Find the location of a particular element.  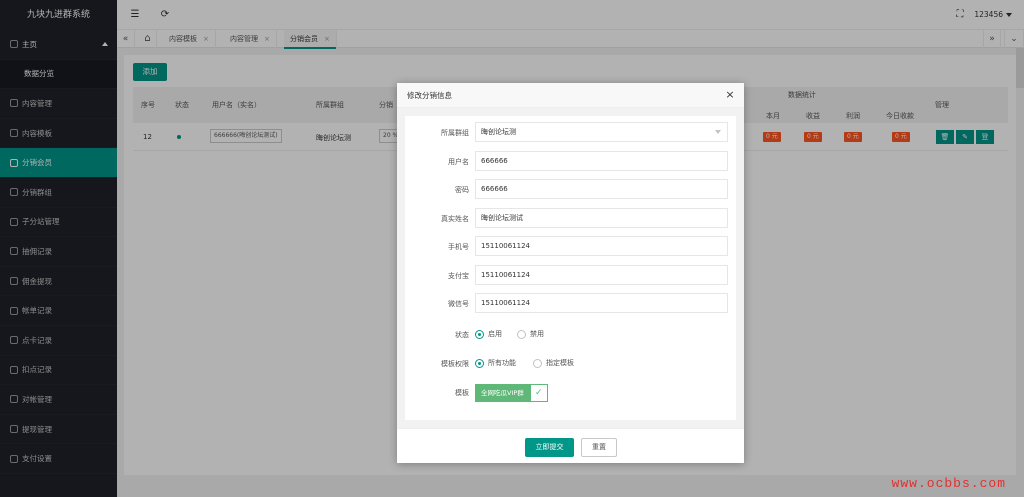

phone-input: 15110061124 is located at coordinates (601, 246).